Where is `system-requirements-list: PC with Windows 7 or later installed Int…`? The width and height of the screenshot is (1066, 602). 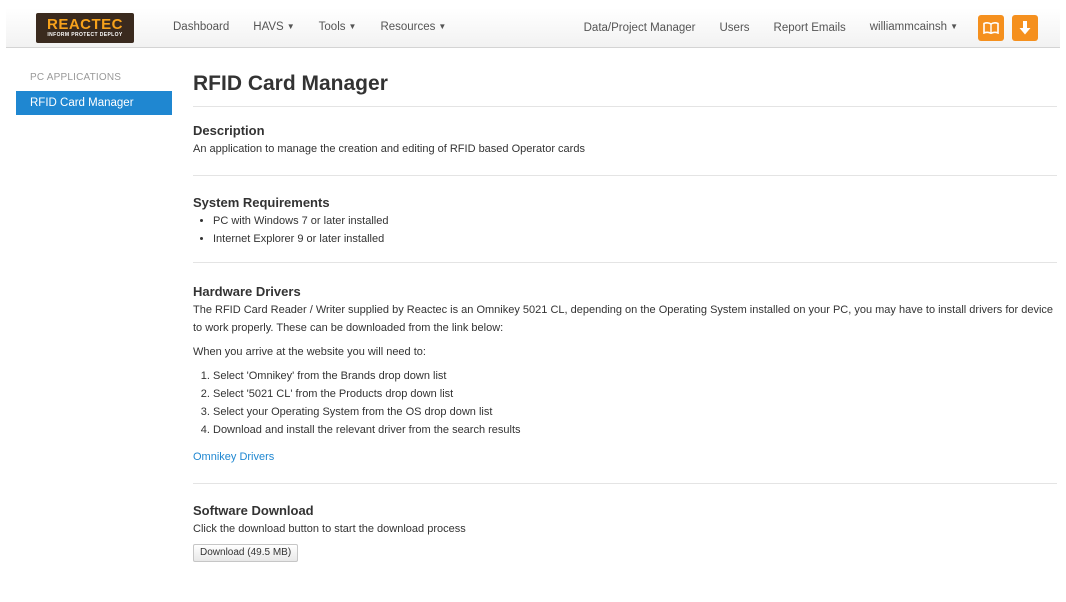 system-requirements-list: PC with Windows 7 or later installed Int… is located at coordinates (625, 230).